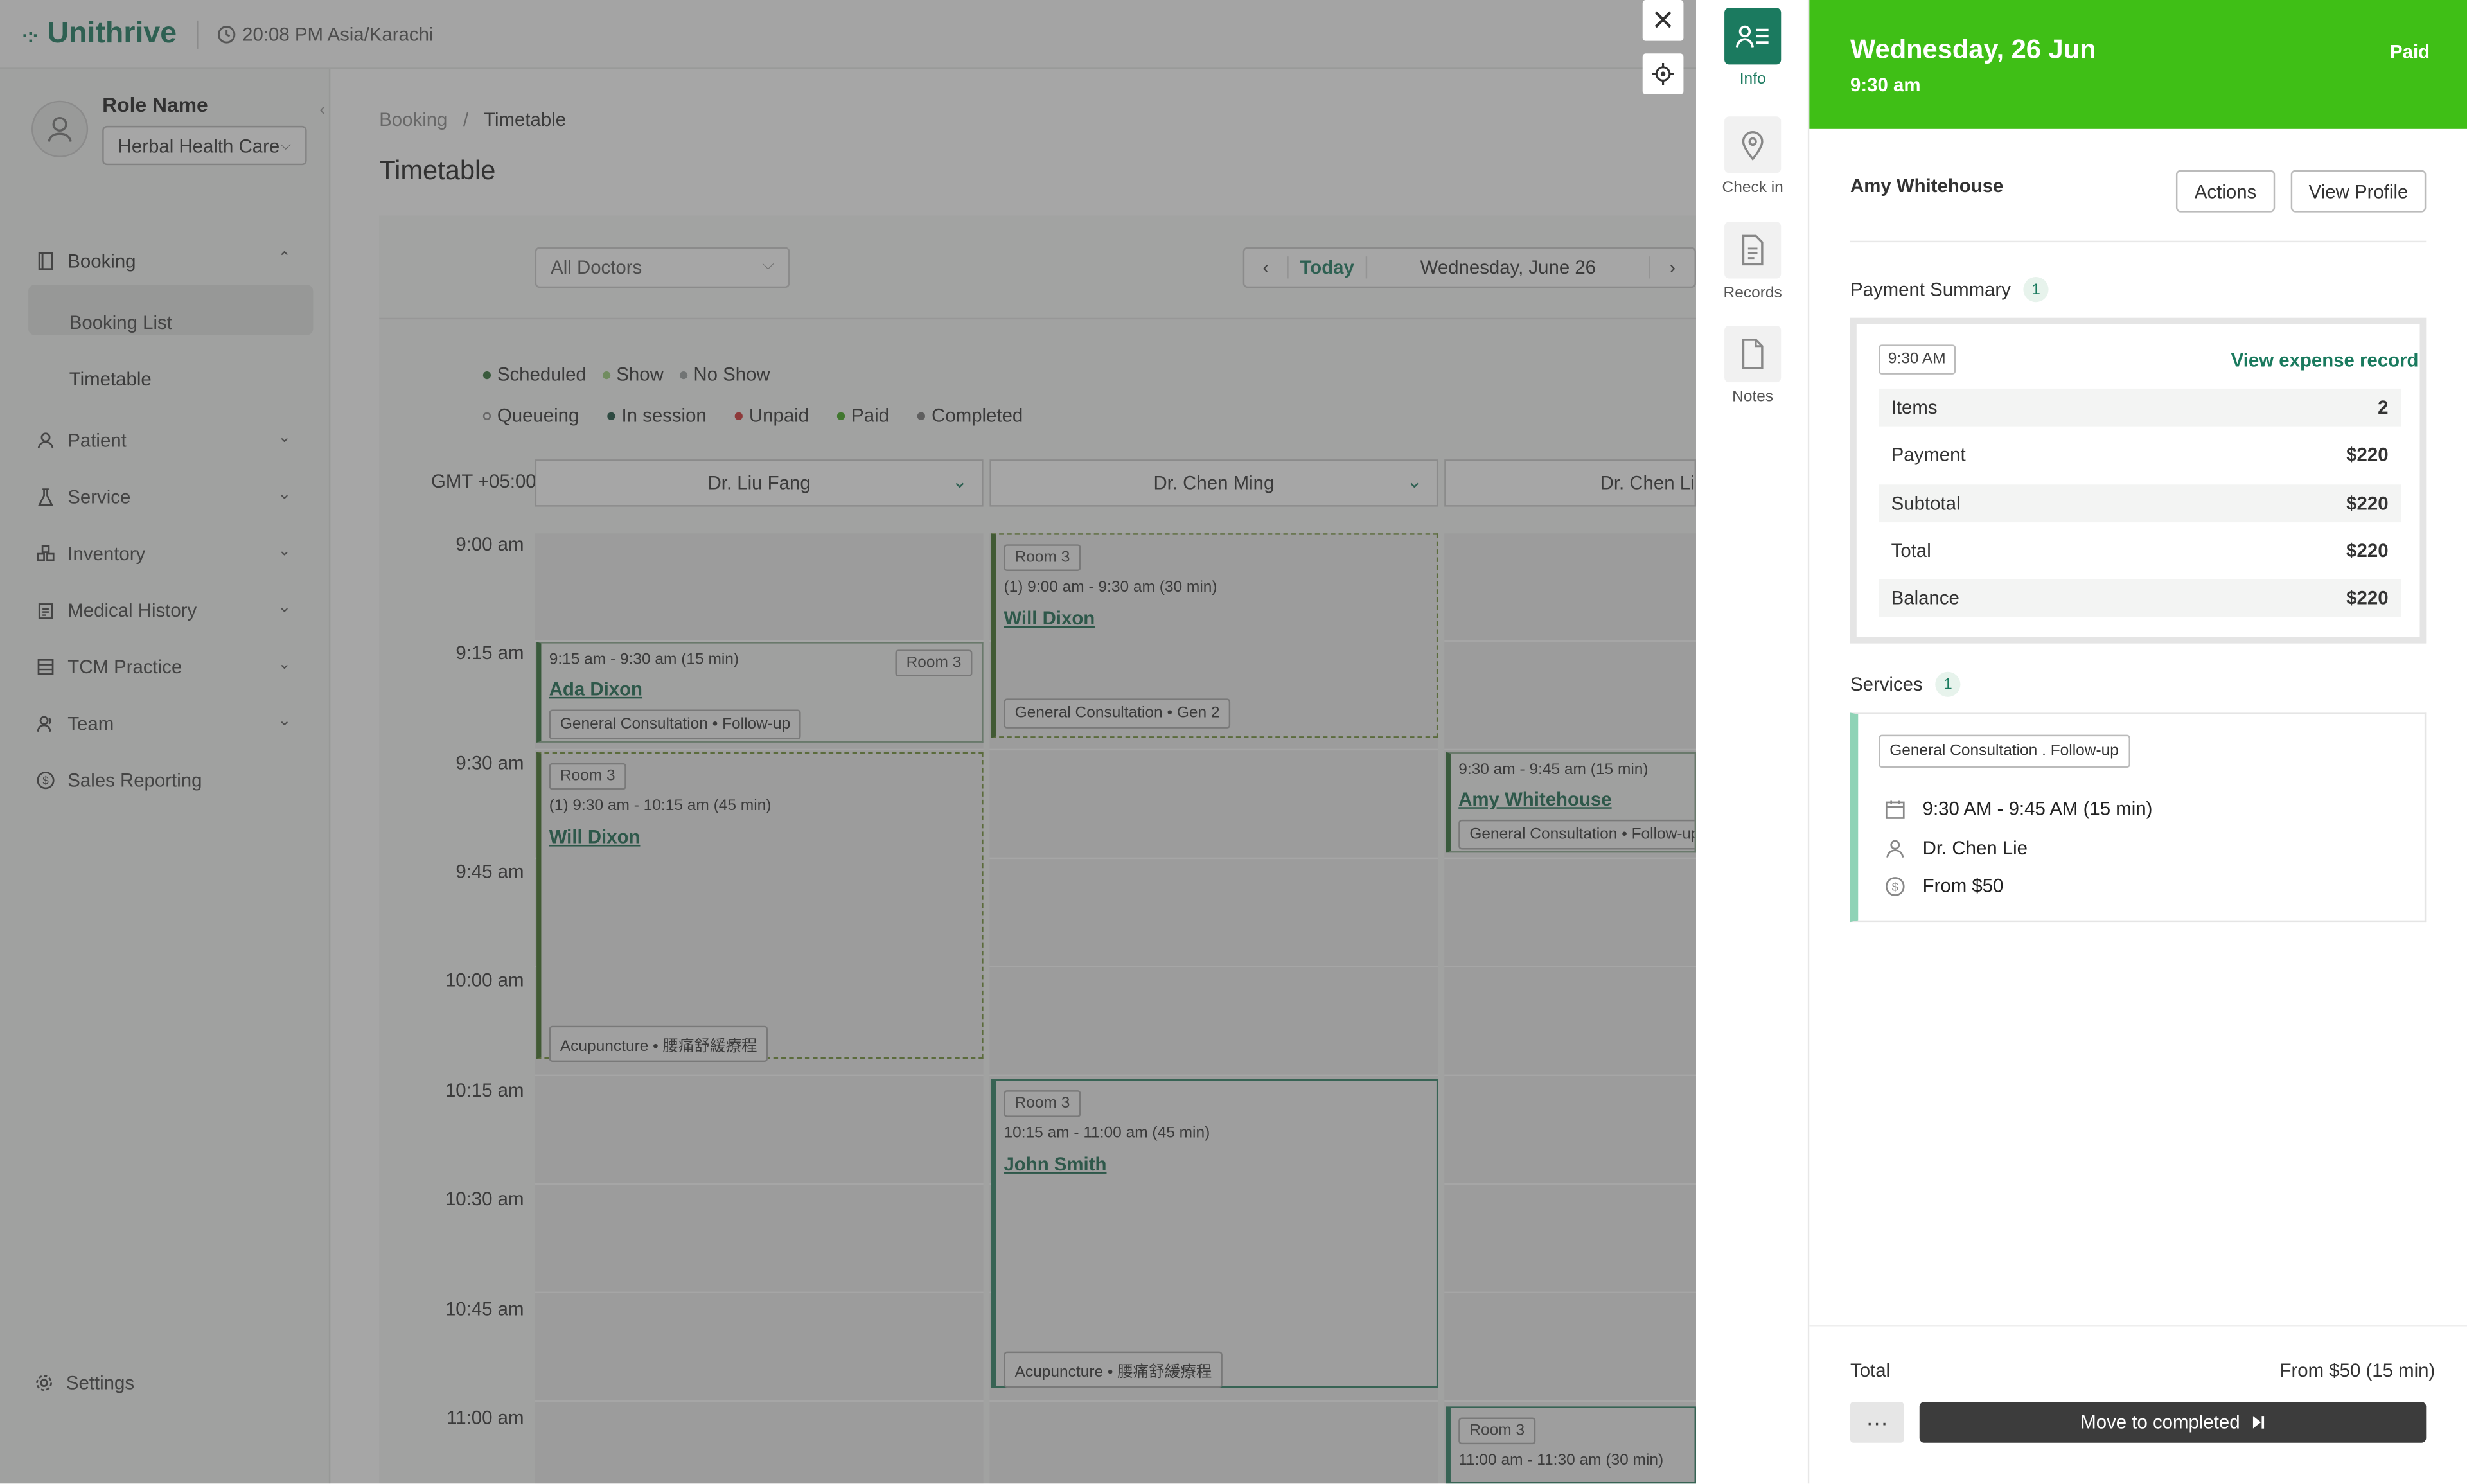 The width and height of the screenshot is (2467, 1484). Describe the element at coordinates (2037, 809) in the screenshot. I see `service-time: 9:30 AM - 9:45 AM (15 min)` at that location.